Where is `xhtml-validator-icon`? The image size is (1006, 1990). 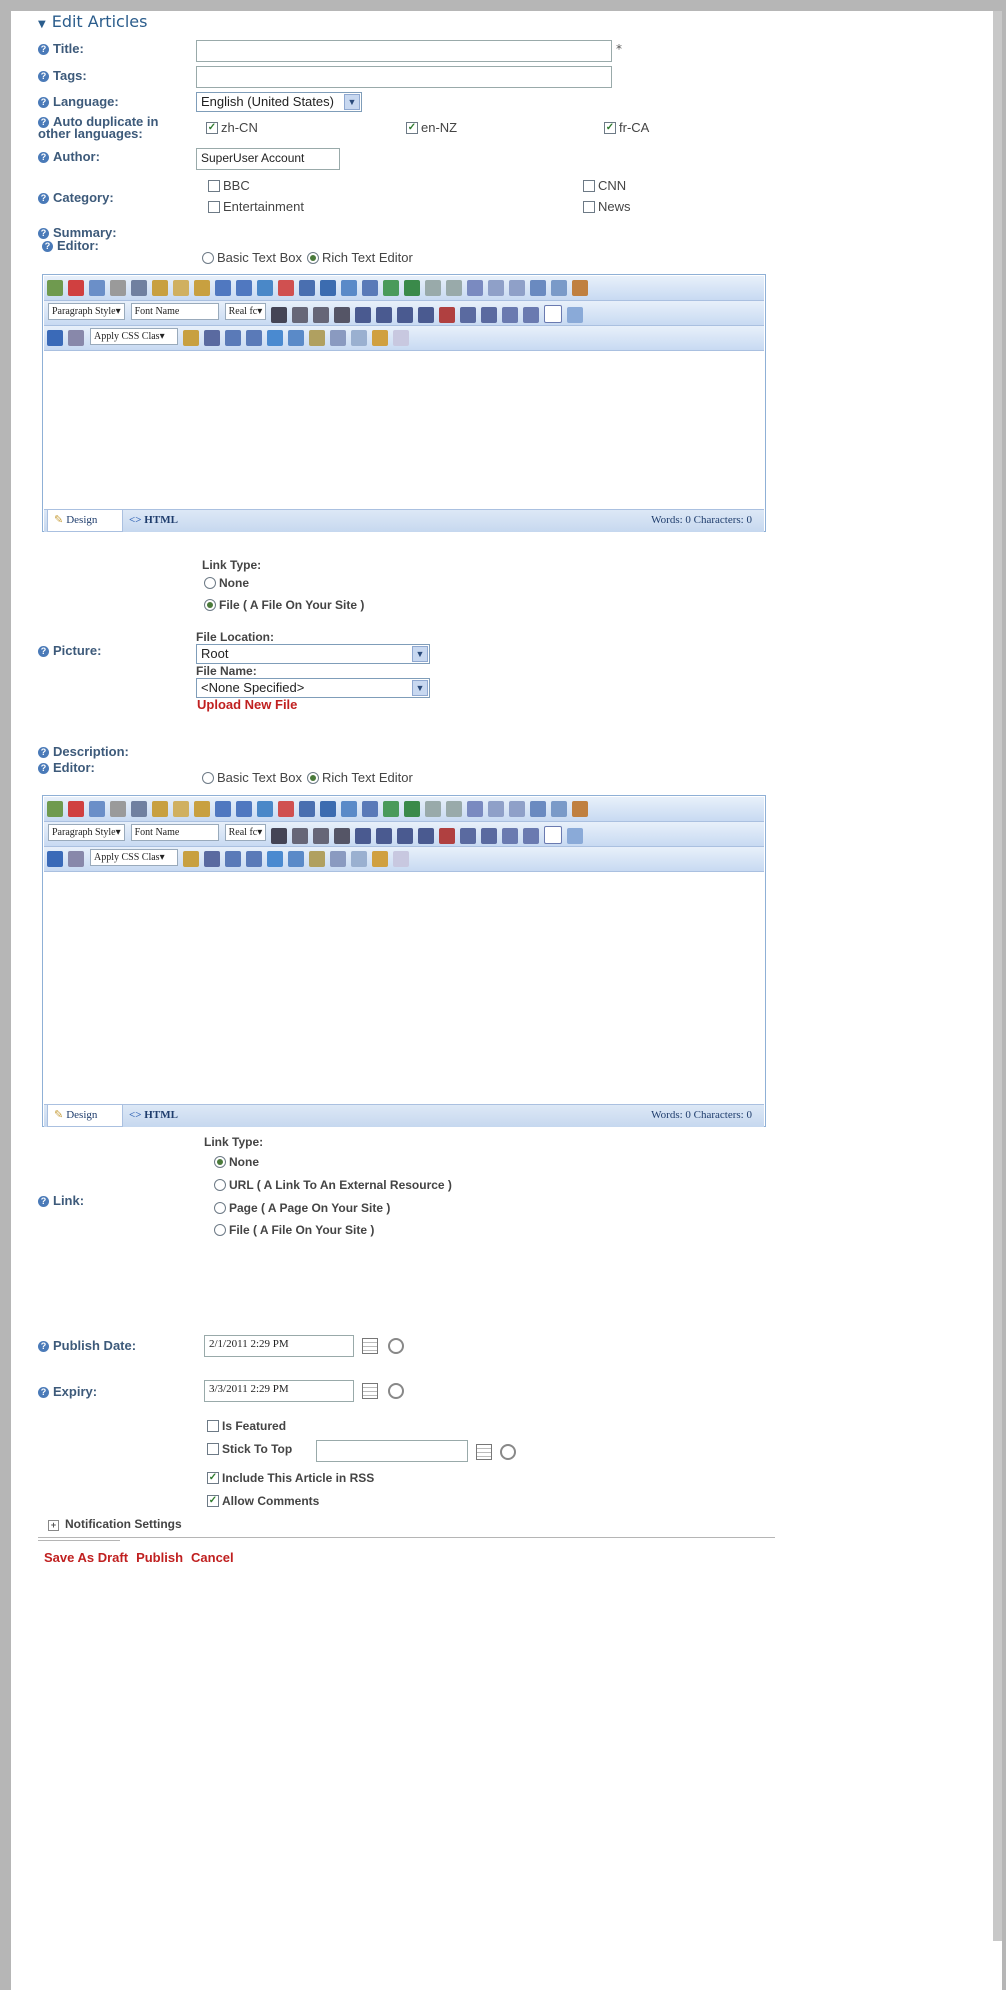 xhtml-validator-icon is located at coordinates (553, 835).